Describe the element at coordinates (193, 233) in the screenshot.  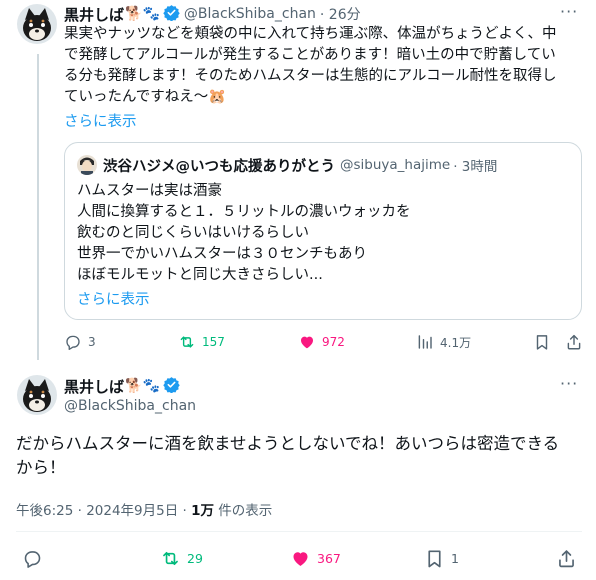
I see `quote-line: 飲むのと同じくらいはいけるらしい` at that location.